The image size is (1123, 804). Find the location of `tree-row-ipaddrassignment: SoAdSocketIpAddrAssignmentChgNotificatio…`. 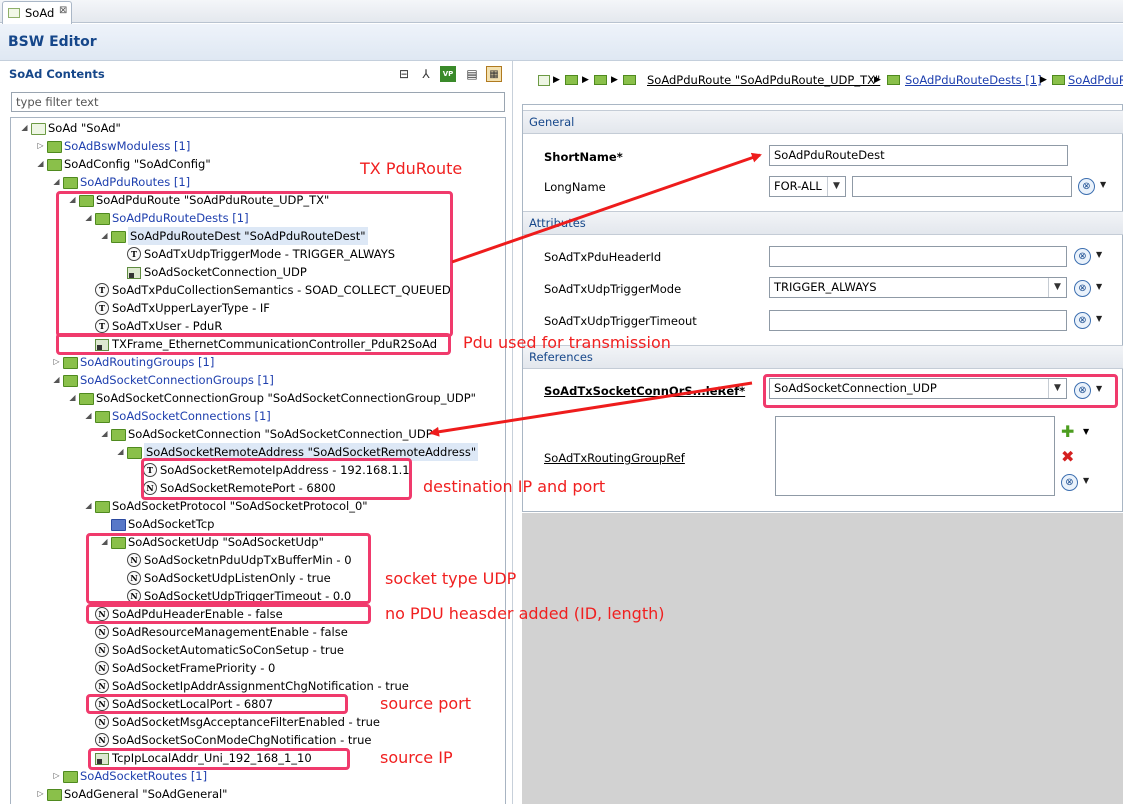

tree-row-ipaddrassignment: SoAdSocketIpAddrAssignmentChgNotificatio… is located at coordinates (252, 686).